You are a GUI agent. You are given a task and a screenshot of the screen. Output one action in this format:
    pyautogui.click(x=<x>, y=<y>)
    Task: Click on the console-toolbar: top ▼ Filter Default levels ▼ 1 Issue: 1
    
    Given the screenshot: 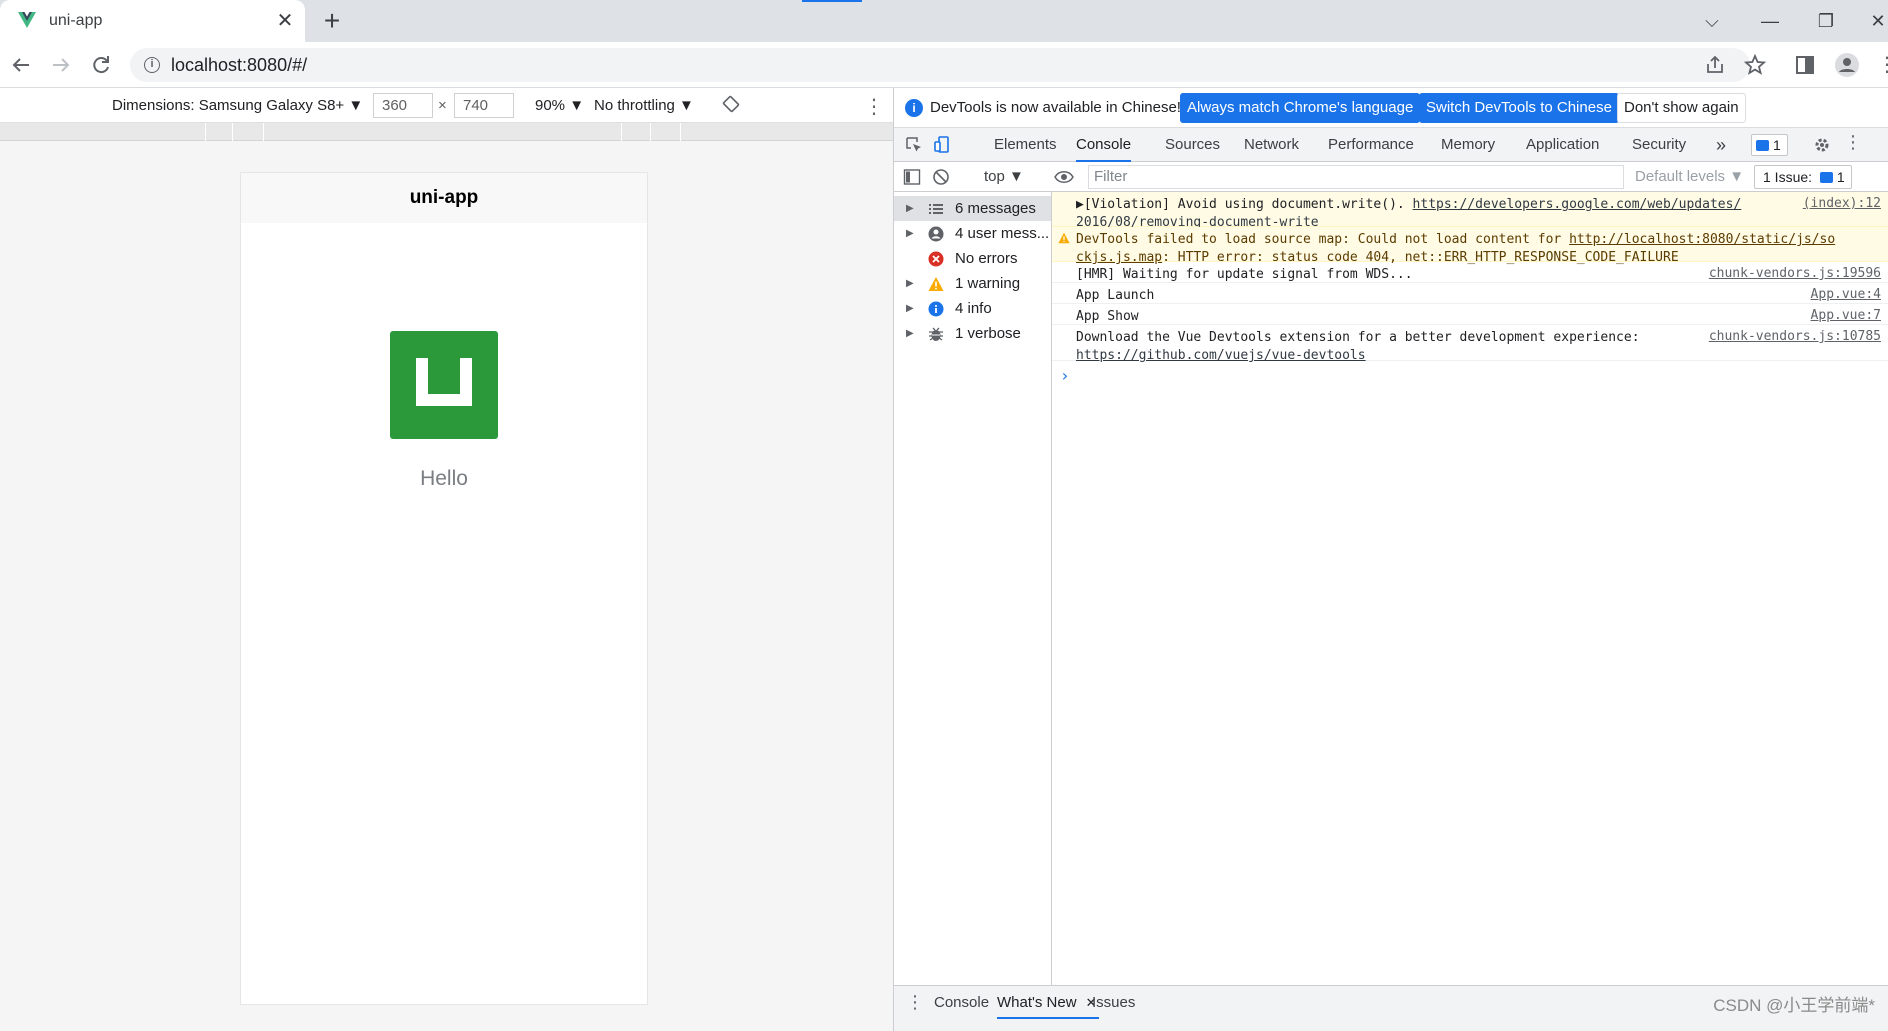 What is the action you would take?
    pyautogui.click(x=1391, y=177)
    